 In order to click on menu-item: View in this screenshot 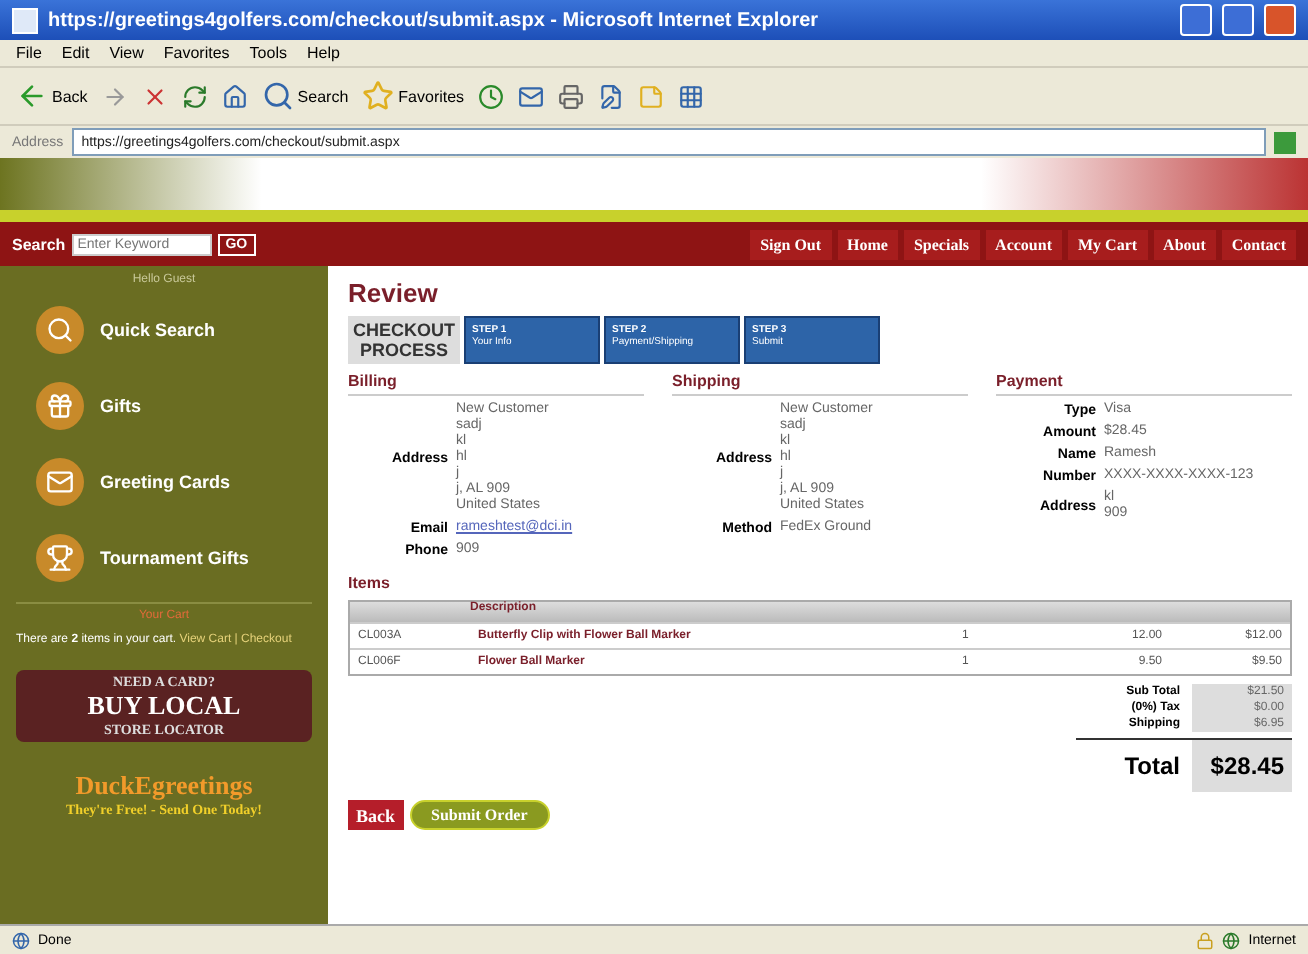, I will do `click(126, 53)`.